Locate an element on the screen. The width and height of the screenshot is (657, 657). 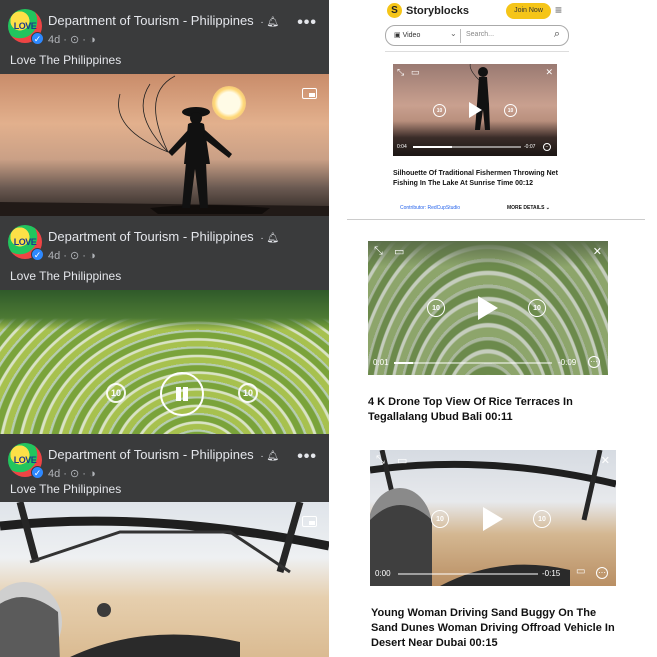
time-elapsed: 0:01 is located at coordinates (381, 362).